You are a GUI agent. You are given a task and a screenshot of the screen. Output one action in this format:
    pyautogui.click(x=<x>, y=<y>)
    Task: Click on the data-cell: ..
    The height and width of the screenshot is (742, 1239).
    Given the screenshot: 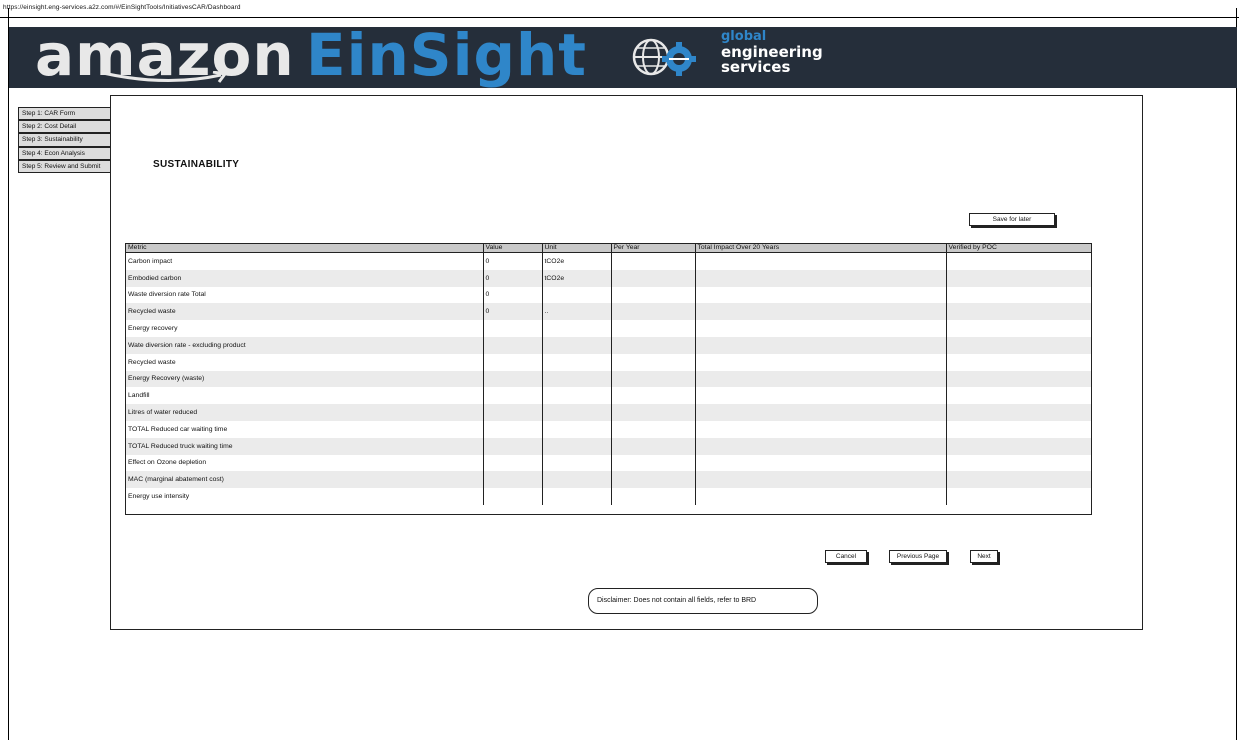 What is the action you would take?
    pyautogui.click(x=577, y=312)
    